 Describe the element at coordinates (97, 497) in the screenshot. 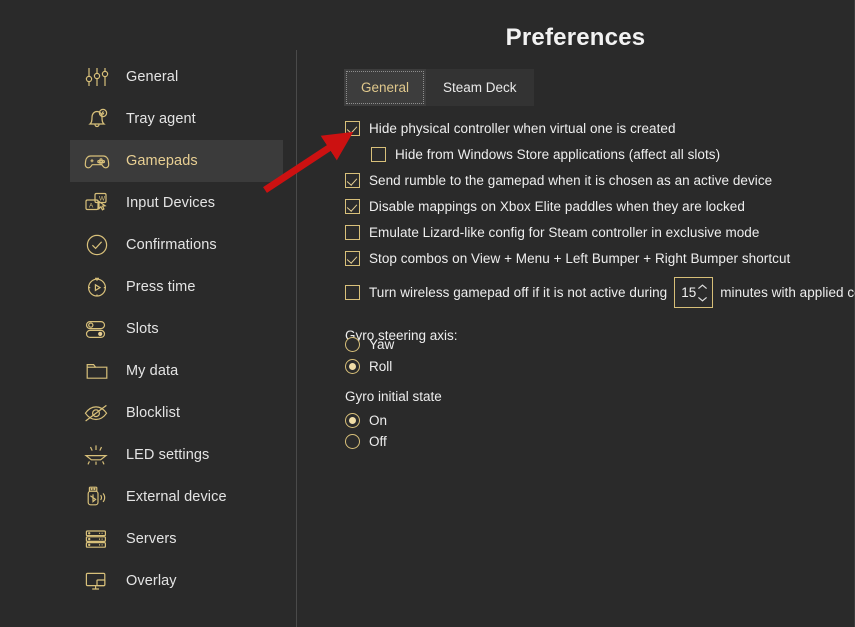

I see `usb-bluetooth-icon` at that location.